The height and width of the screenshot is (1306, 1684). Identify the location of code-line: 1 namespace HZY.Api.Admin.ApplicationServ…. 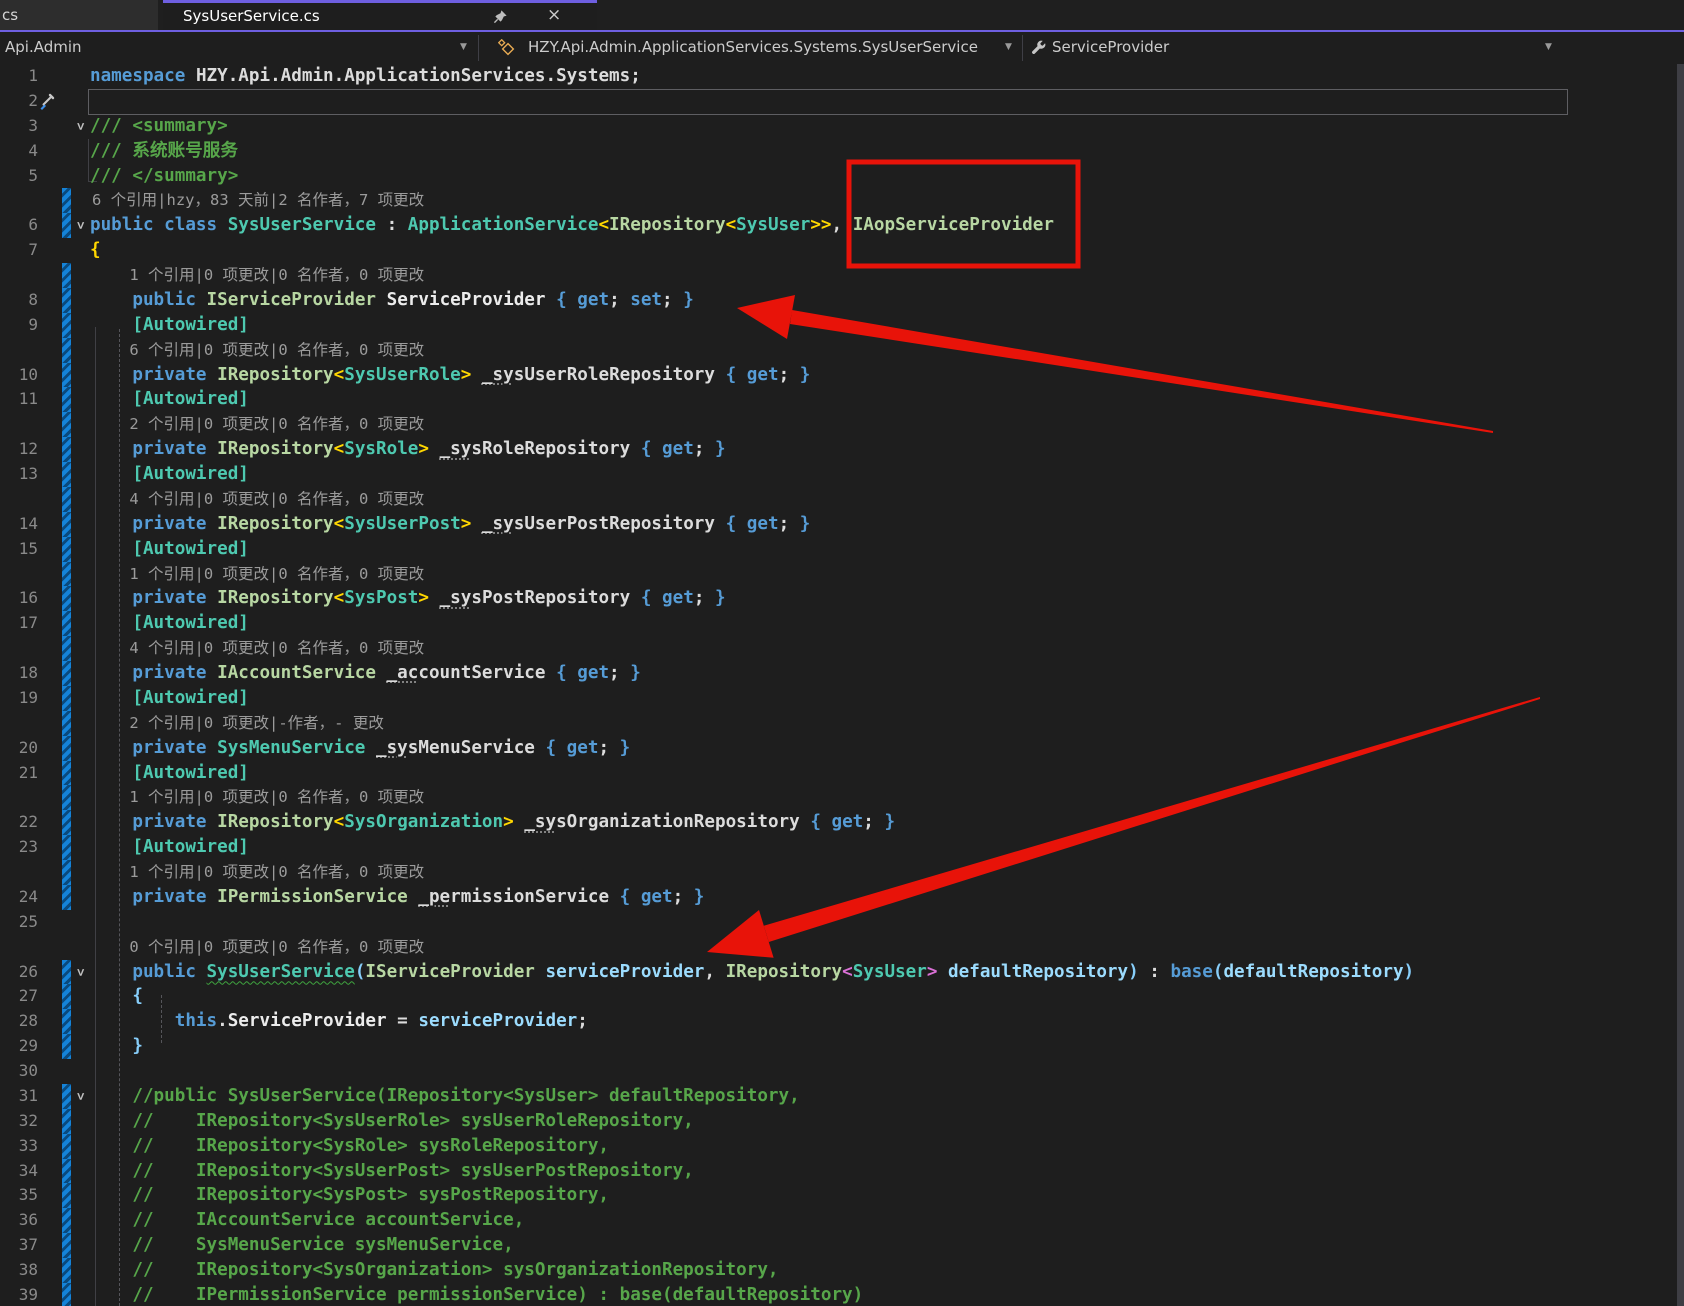
(842, 76).